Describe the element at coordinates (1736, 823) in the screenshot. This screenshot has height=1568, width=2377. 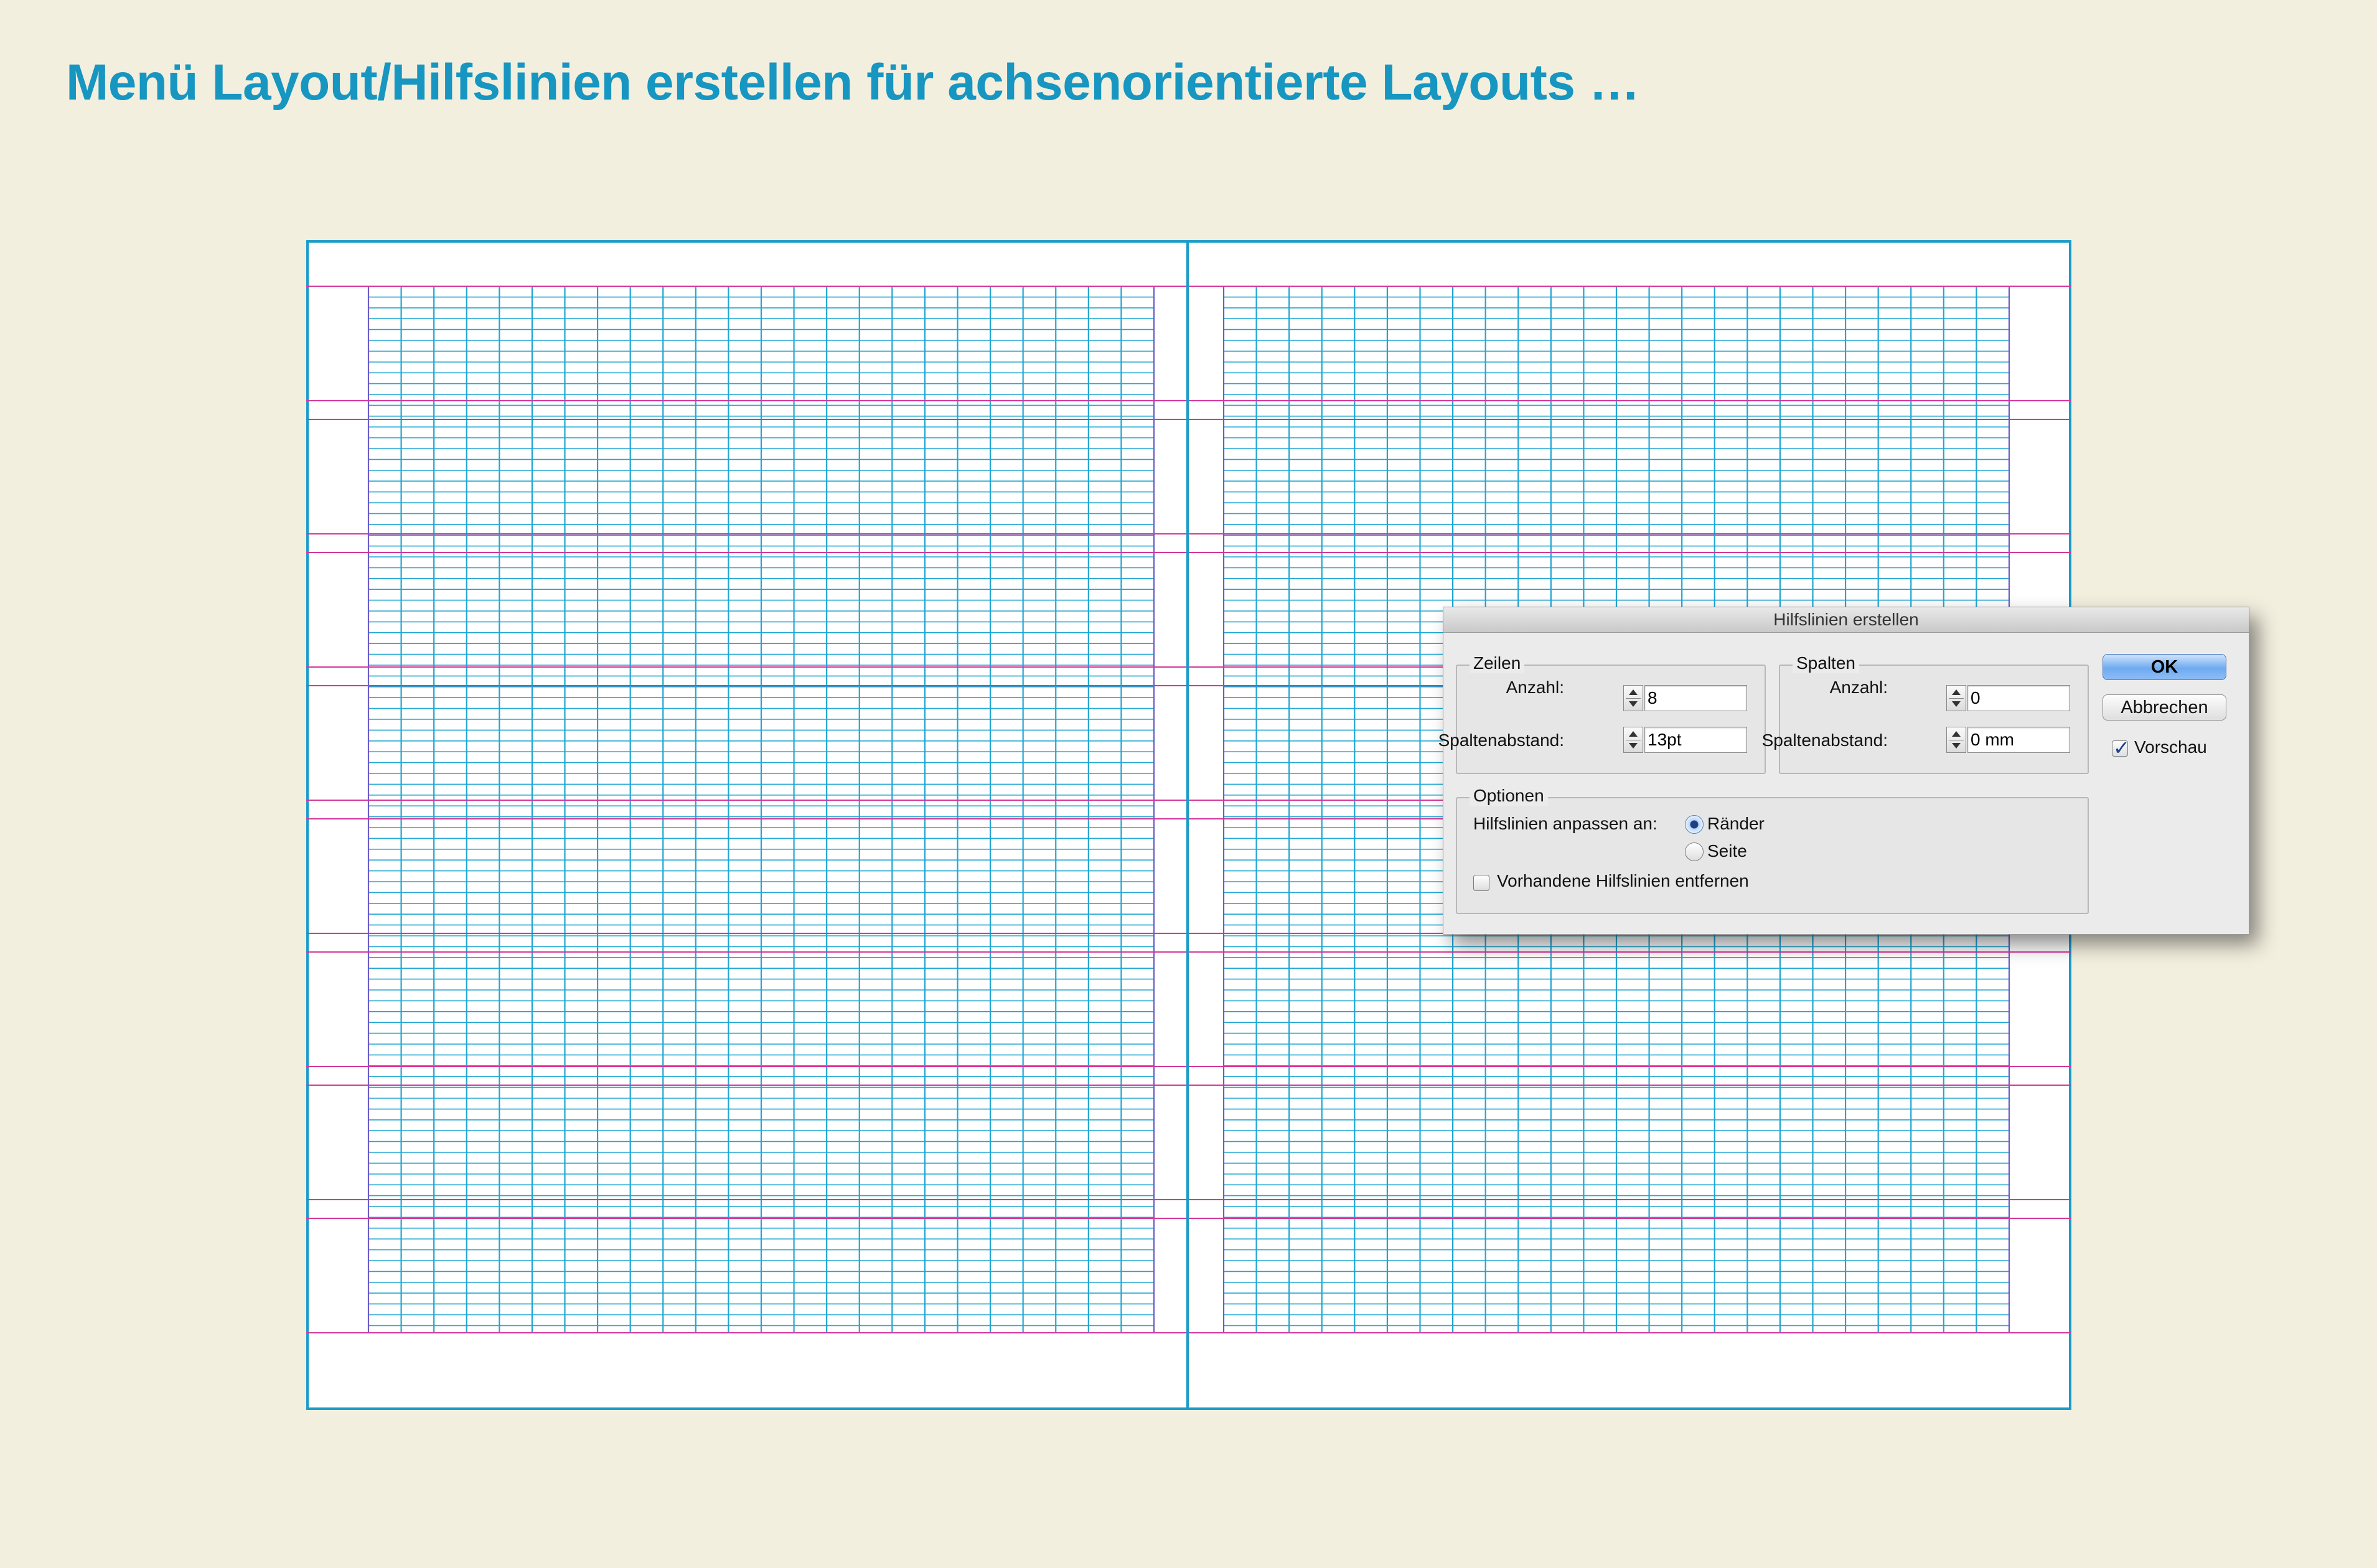
I see `fit-margins-label: Ränder` at that location.